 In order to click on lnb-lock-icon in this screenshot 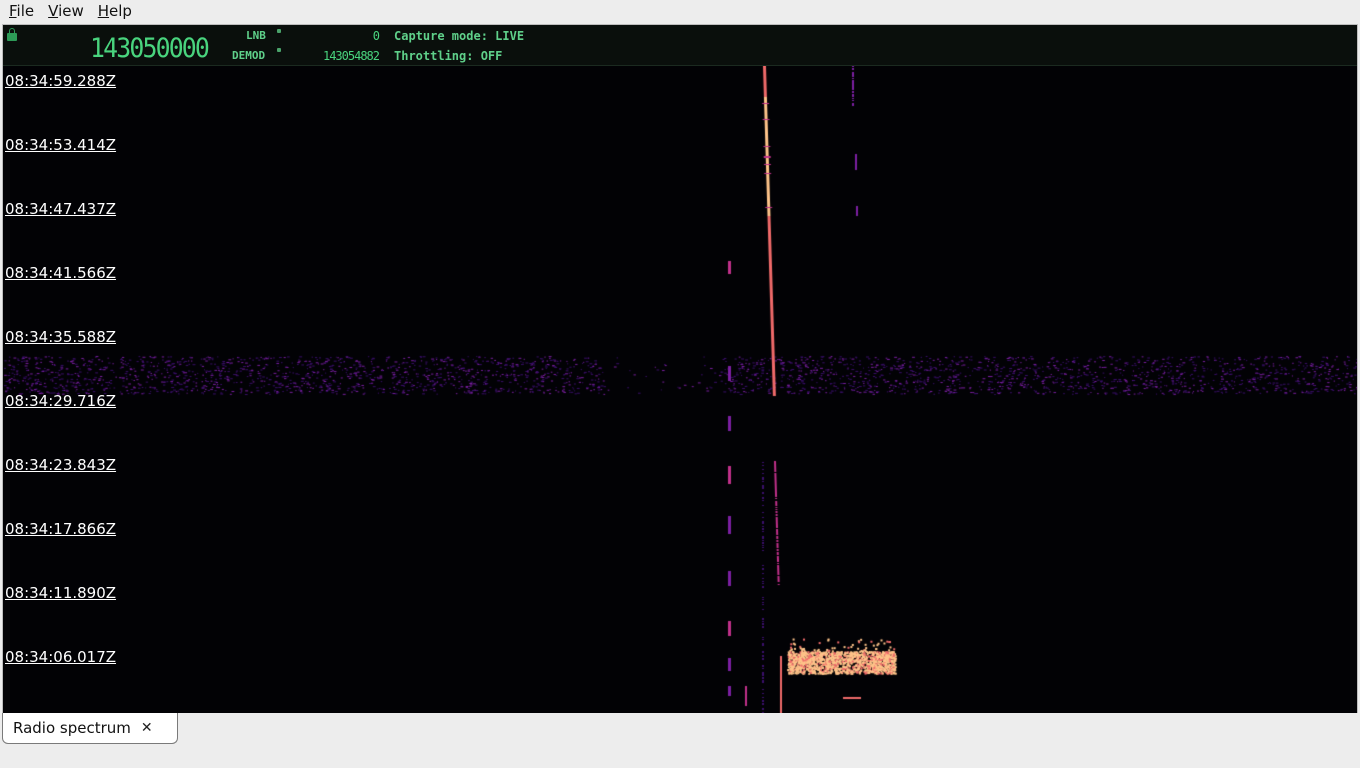, I will do `click(279, 31)`.